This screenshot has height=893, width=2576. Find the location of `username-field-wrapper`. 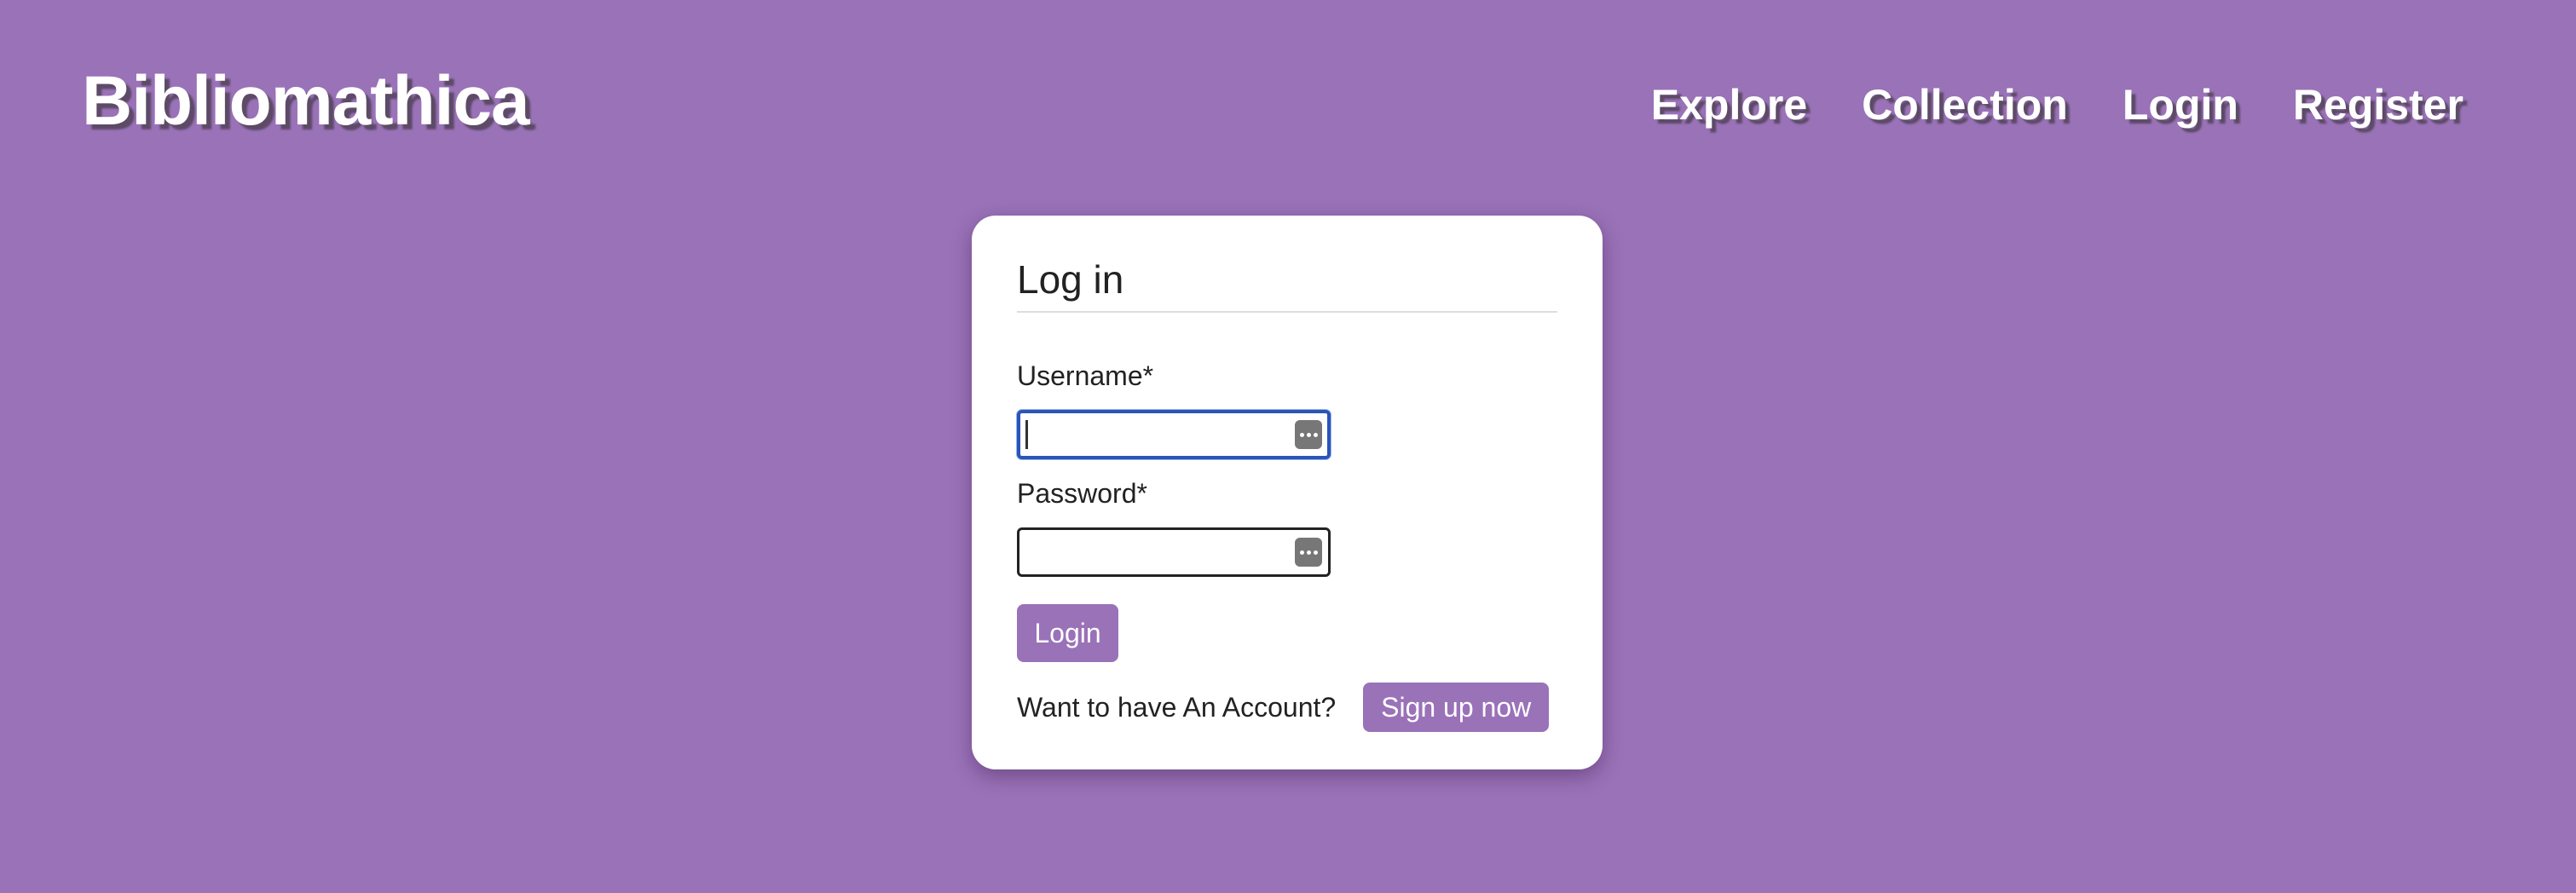

username-field-wrapper is located at coordinates (1174, 434).